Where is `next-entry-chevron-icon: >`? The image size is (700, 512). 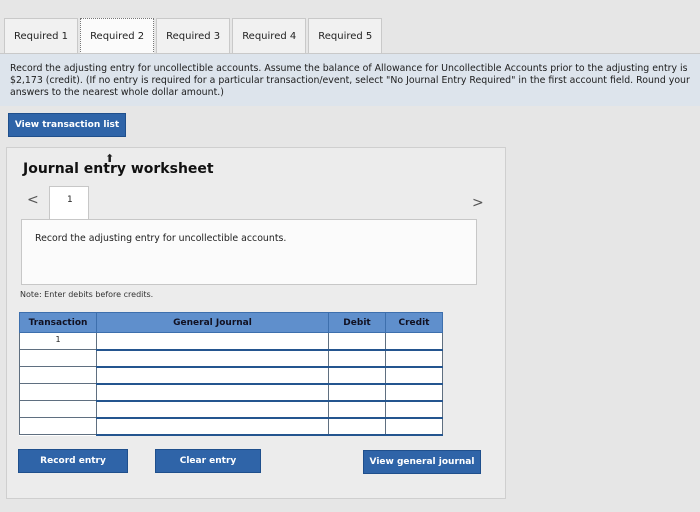
next-entry-chevron-icon: > is located at coordinates (478, 203).